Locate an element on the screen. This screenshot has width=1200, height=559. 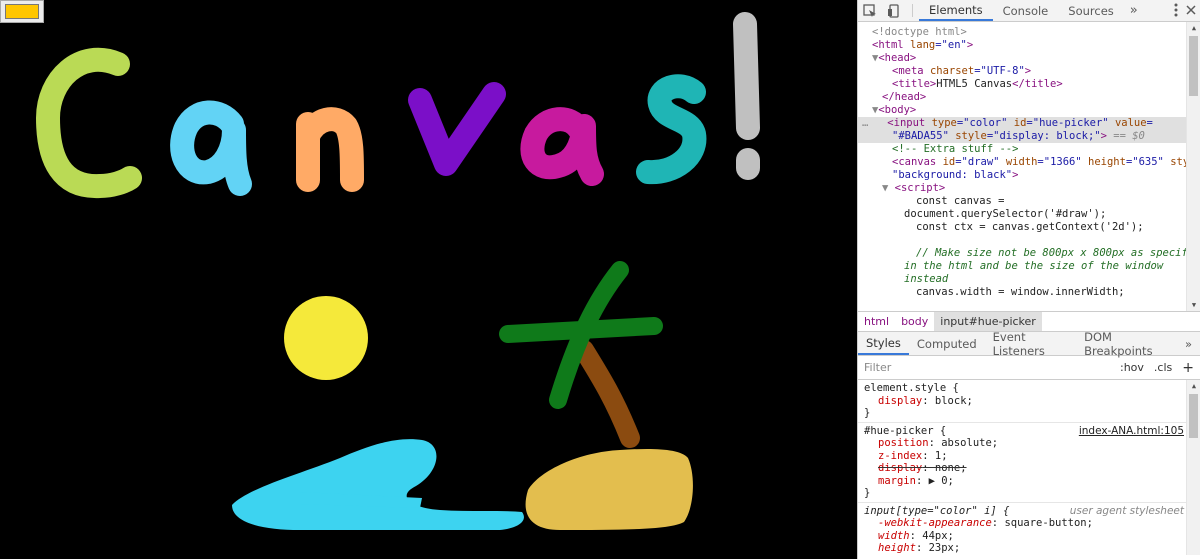
sun is located at coordinates (326, 338).